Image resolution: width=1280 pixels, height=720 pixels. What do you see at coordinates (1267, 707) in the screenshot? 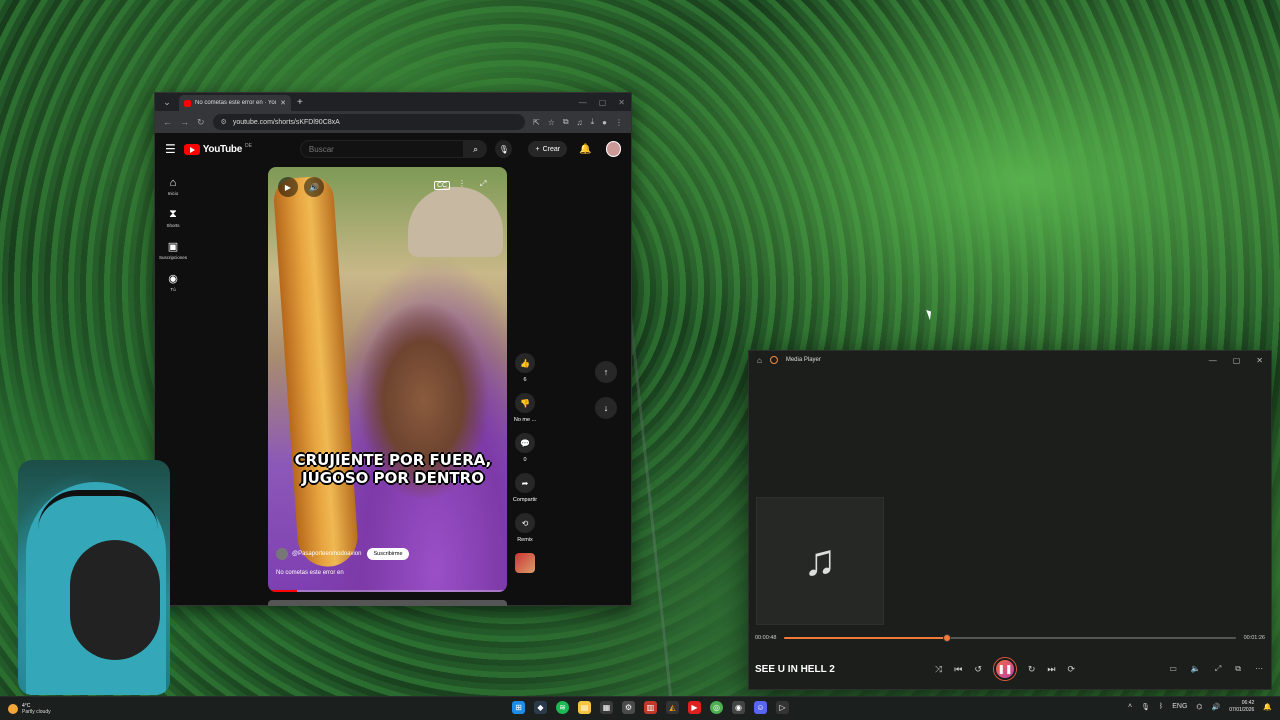
I see `notifications-icon: 🔔` at bounding box center [1267, 707].